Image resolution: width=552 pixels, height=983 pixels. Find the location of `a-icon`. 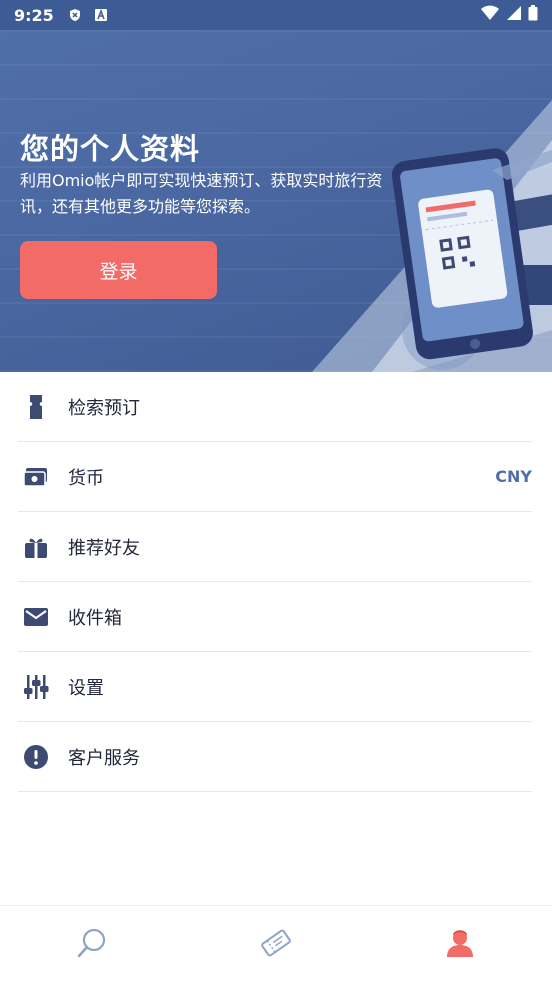

a-icon is located at coordinates (101, 15).